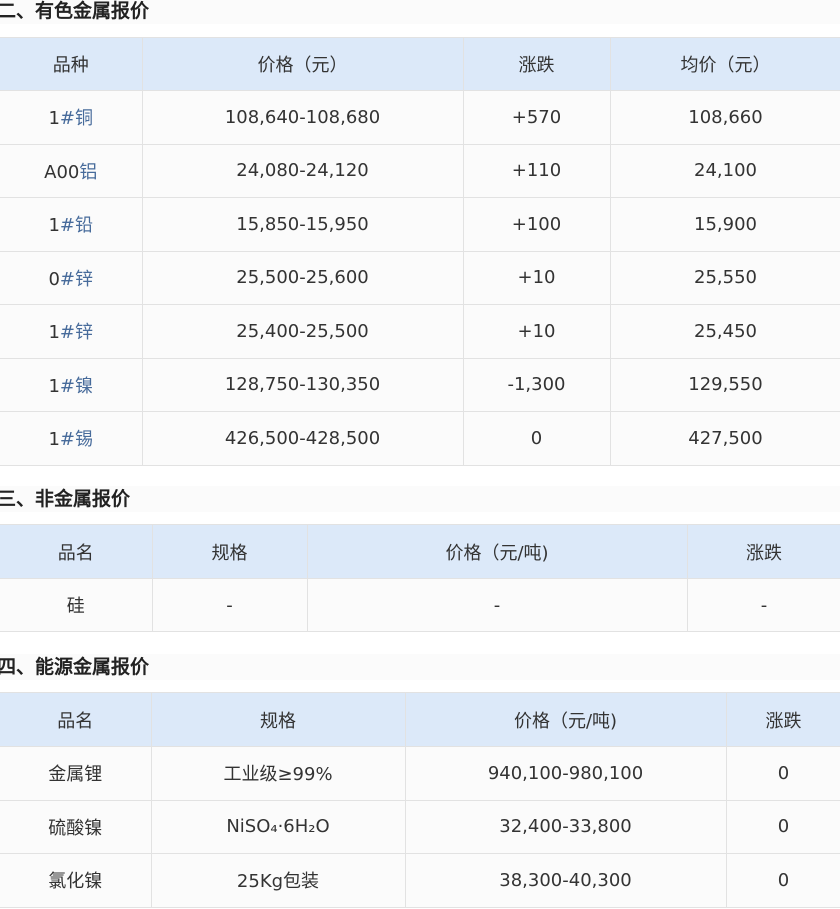  Describe the element at coordinates (278, 773) in the screenshot. I see `spec-cell: 工业级≥99%` at that location.